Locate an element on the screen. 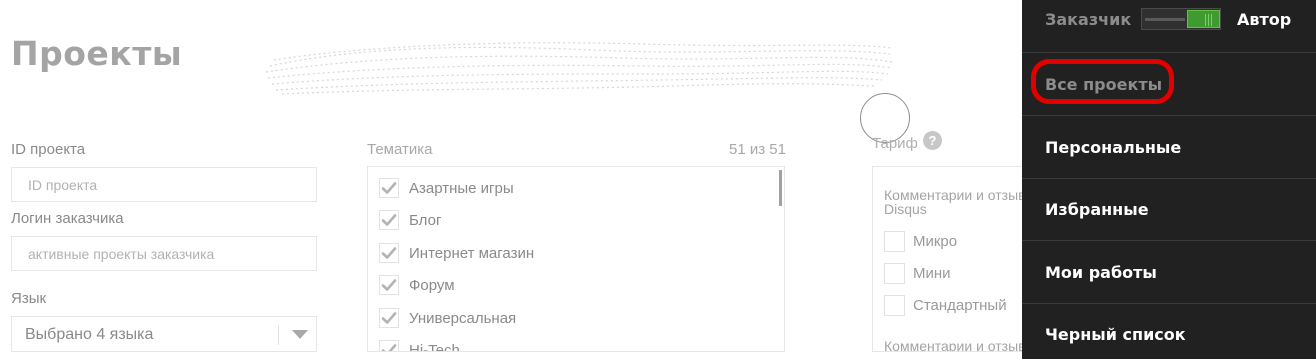 The image size is (1316, 359). redaction-scribble is located at coordinates (579, 68).